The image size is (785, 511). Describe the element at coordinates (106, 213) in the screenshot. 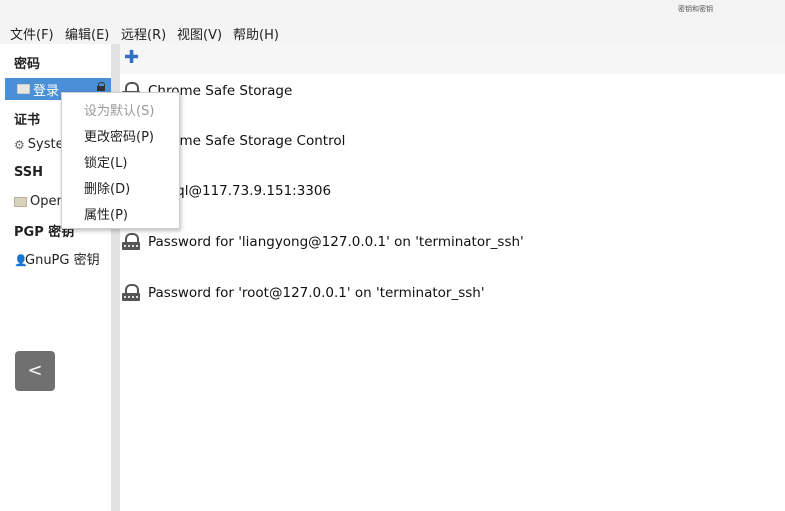

I see `menu-item-properties: 属性(P)` at that location.